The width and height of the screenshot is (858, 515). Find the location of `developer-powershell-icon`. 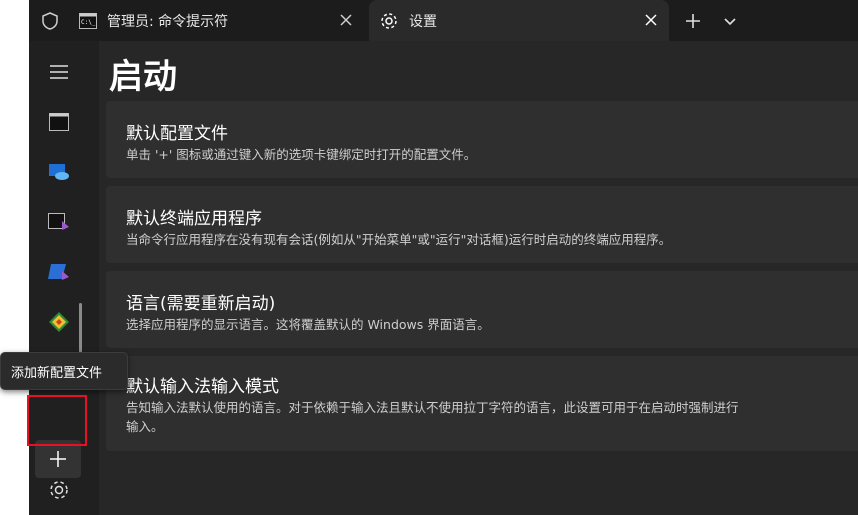

developer-powershell-icon is located at coordinates (59, 272).